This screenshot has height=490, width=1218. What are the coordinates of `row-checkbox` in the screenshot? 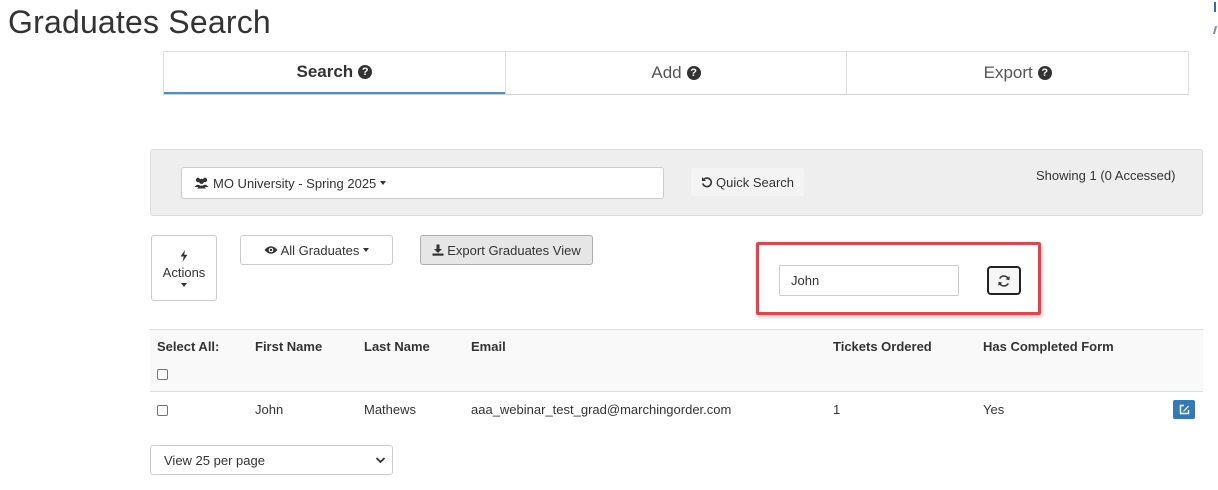 It's located at (162, 410).